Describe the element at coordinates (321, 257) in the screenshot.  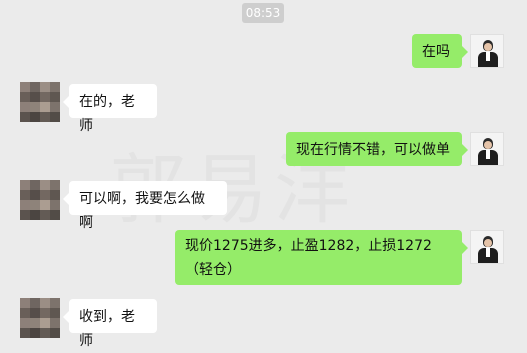
I see `message-bubble-sent: 现价1275进多，止盈1282，止损1272（轻仓）` at that location.